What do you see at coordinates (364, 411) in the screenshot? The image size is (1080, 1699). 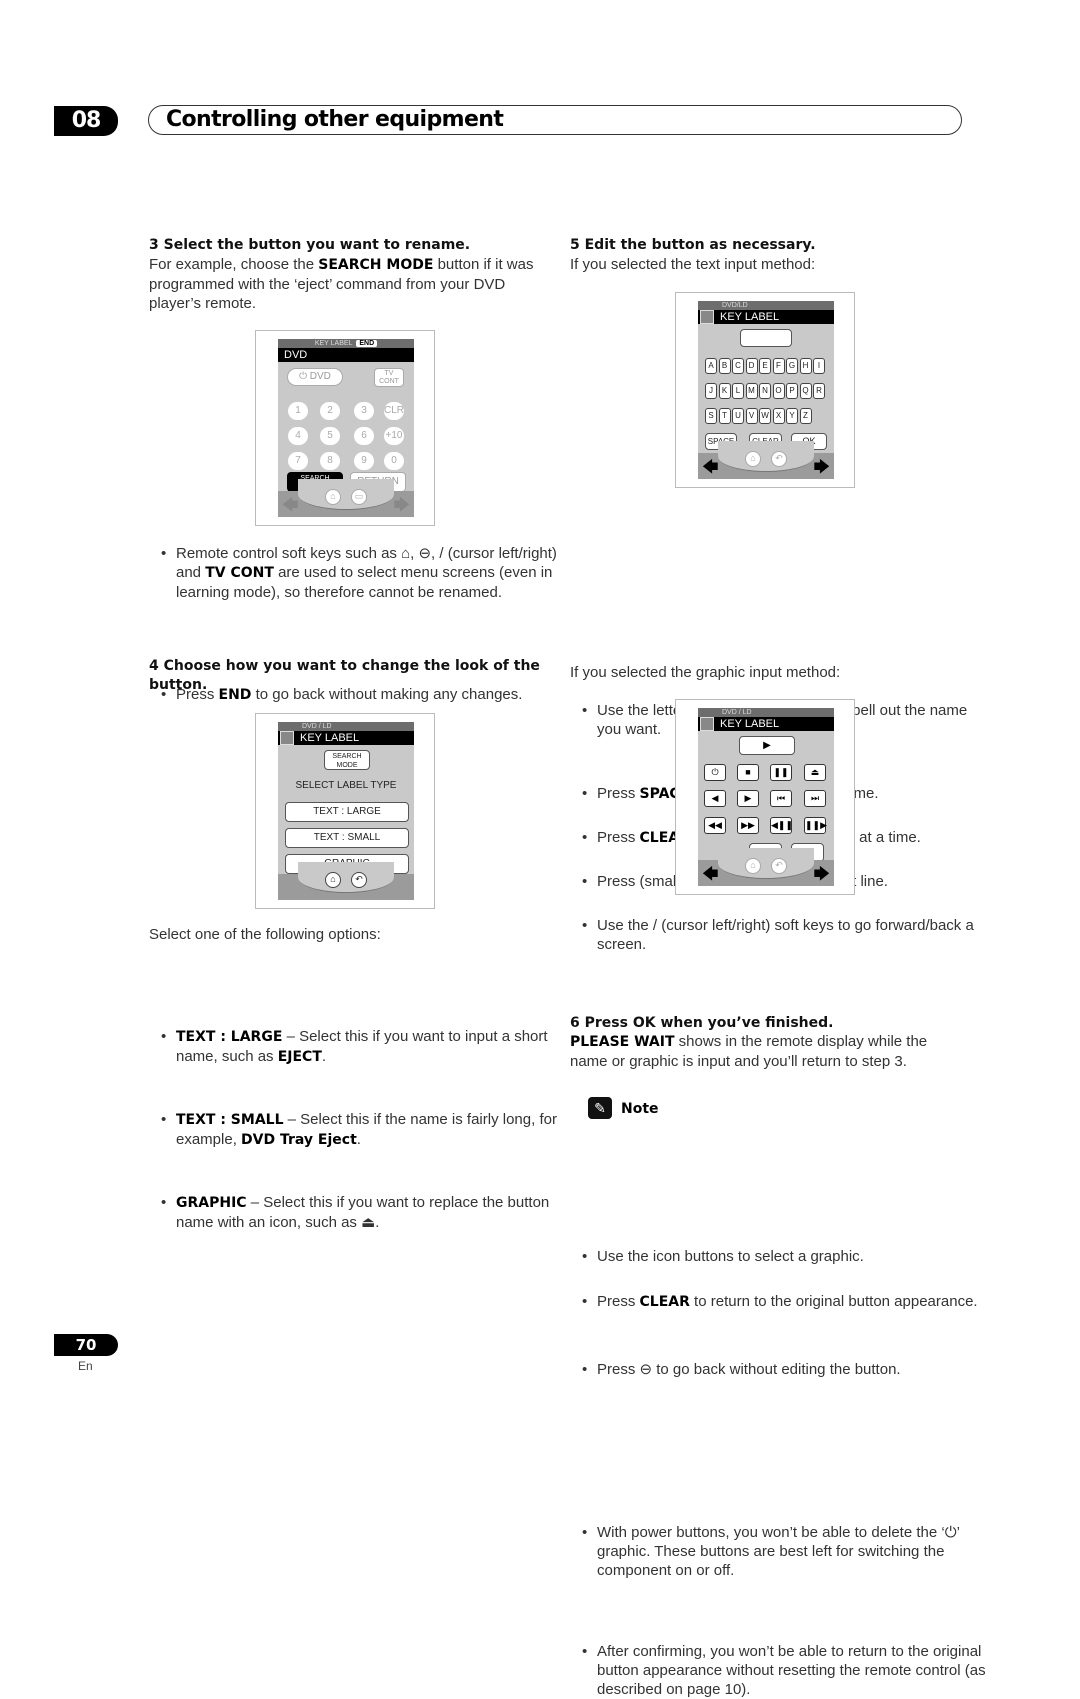 I see `number-button: 3` at bounding box center [364, 411].